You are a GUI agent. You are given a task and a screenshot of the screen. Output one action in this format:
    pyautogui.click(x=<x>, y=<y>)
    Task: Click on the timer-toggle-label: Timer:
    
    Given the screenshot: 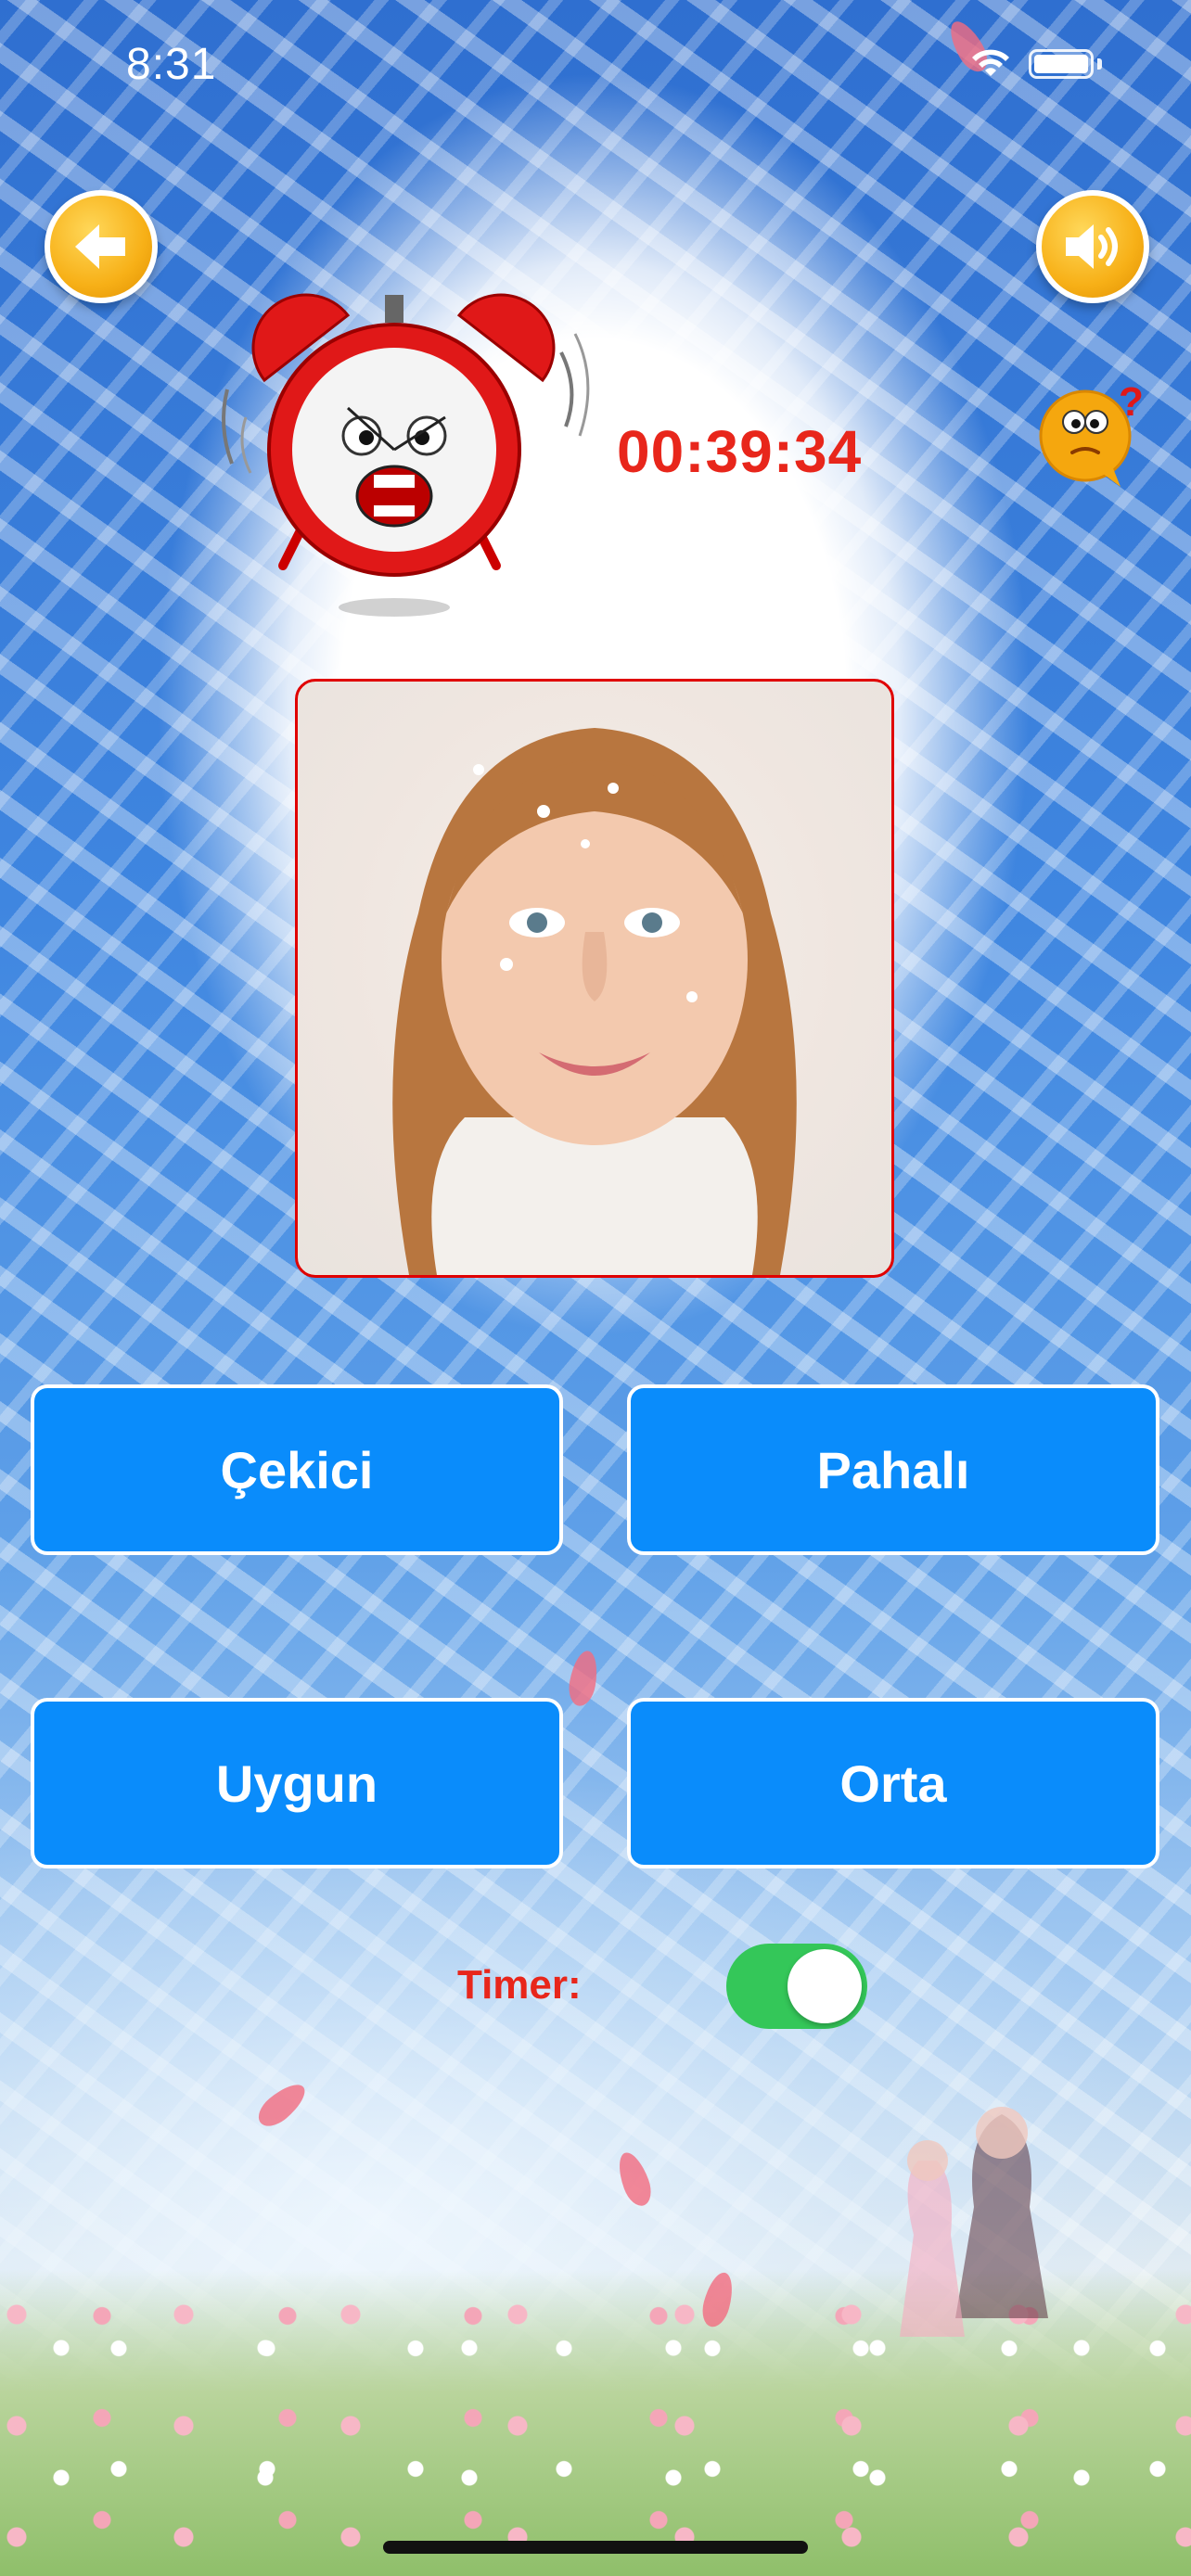 What is the action you would take?
    pyautogui.click(x=519, y=1985)
    